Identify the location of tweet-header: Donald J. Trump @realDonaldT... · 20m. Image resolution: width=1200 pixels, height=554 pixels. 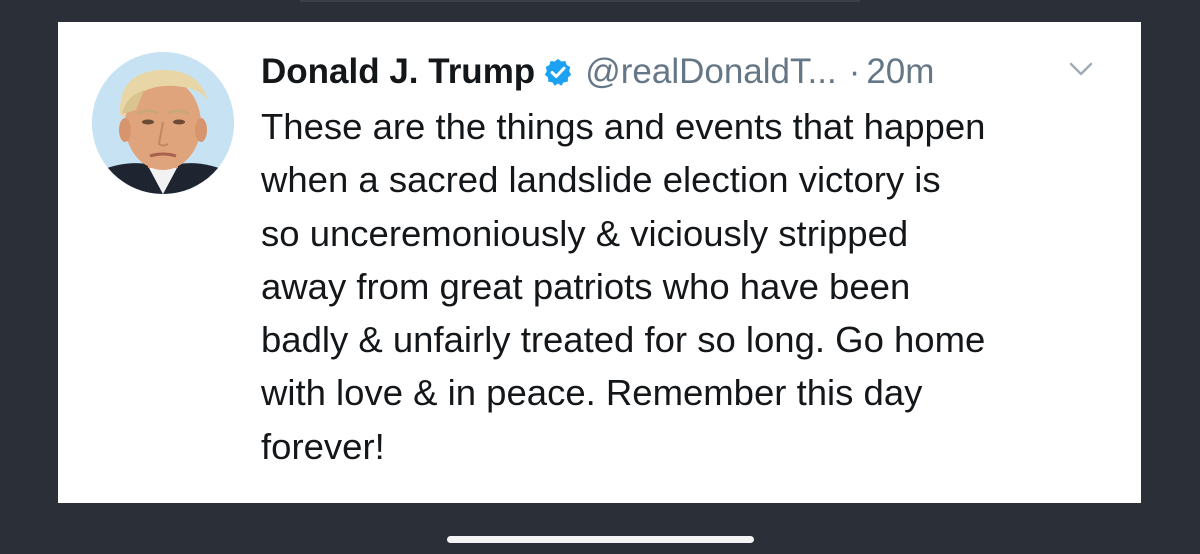
(597, 72).